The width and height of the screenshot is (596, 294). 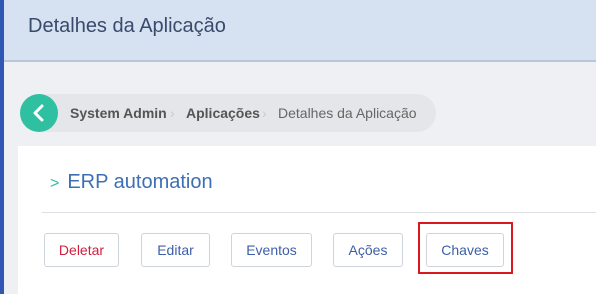 I want to click on breadcrumb-item-aplicacoes: Aplicações, so click(x=223, y=113).